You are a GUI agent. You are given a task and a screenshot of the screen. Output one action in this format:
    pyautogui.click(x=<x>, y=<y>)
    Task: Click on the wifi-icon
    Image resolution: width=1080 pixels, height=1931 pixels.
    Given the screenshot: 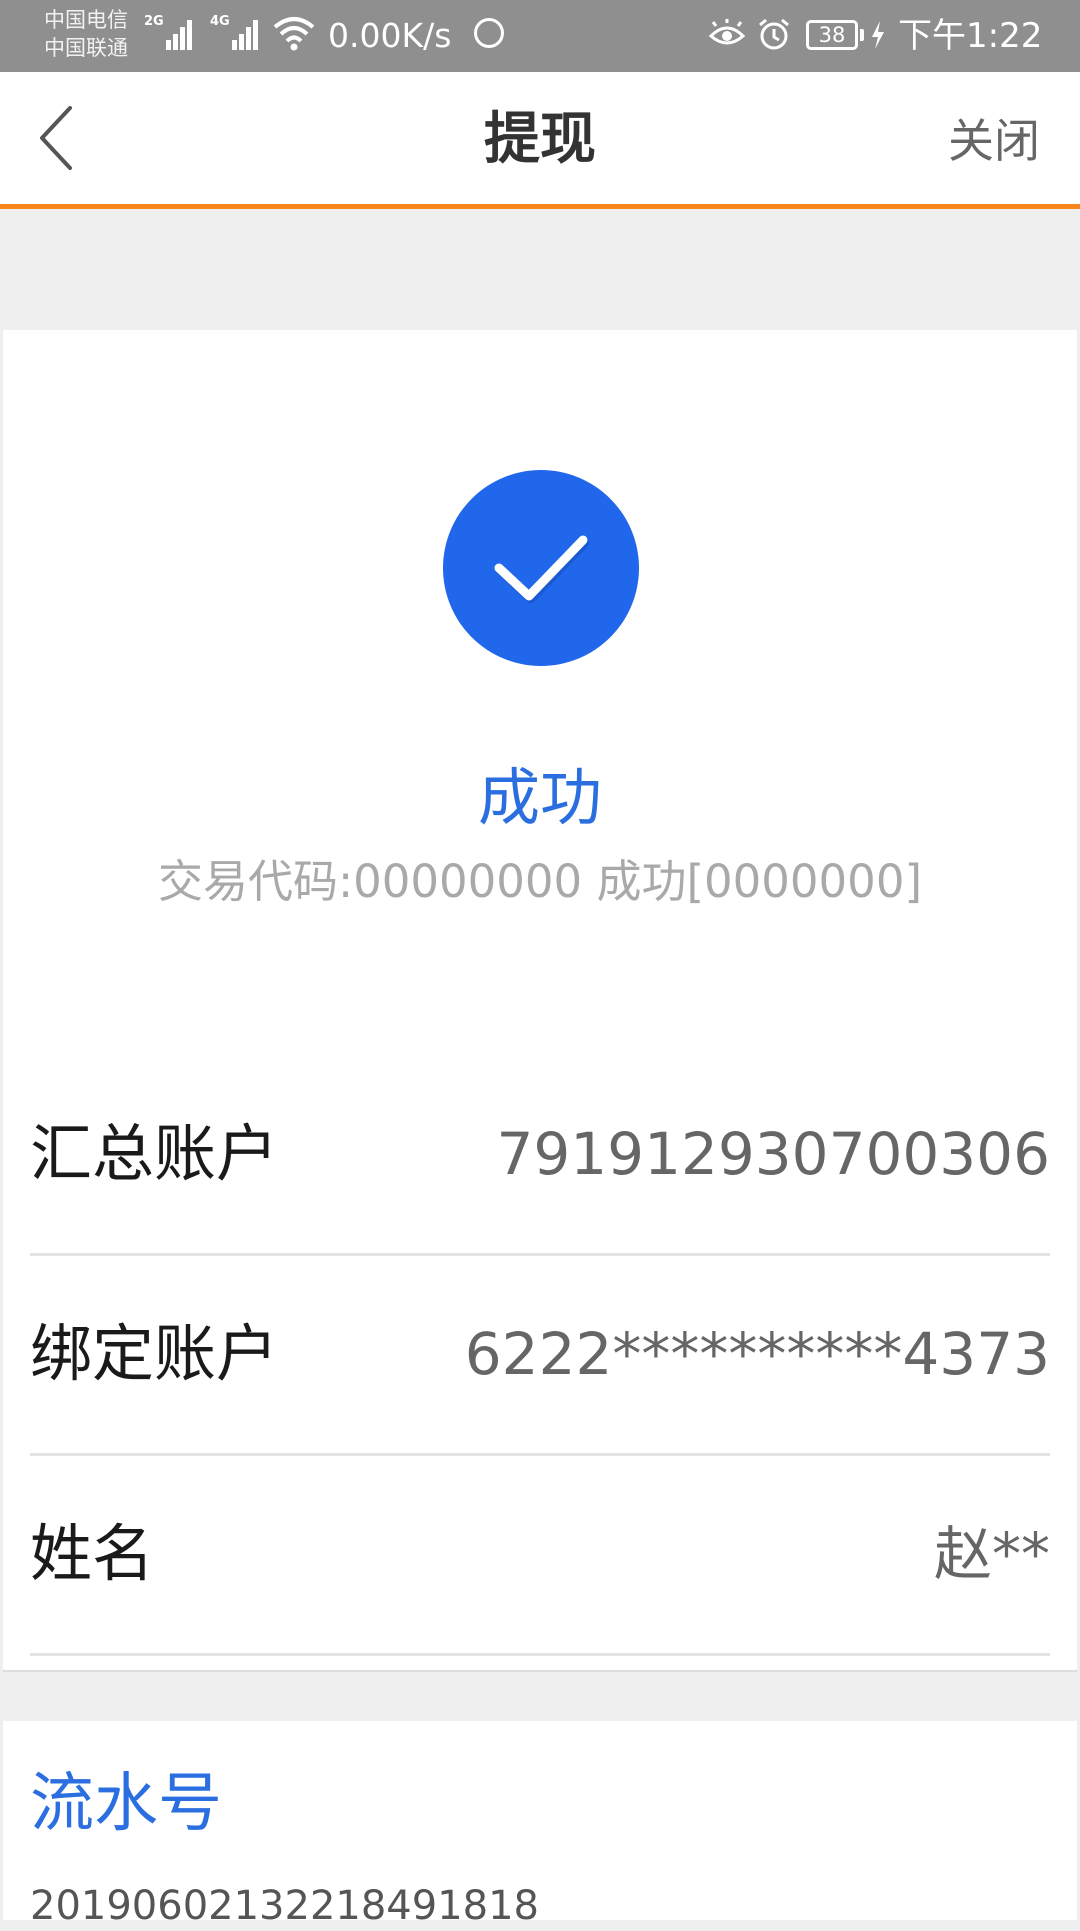 What is the action you would take?
    pyautogui.click(x=294, y=36)
    